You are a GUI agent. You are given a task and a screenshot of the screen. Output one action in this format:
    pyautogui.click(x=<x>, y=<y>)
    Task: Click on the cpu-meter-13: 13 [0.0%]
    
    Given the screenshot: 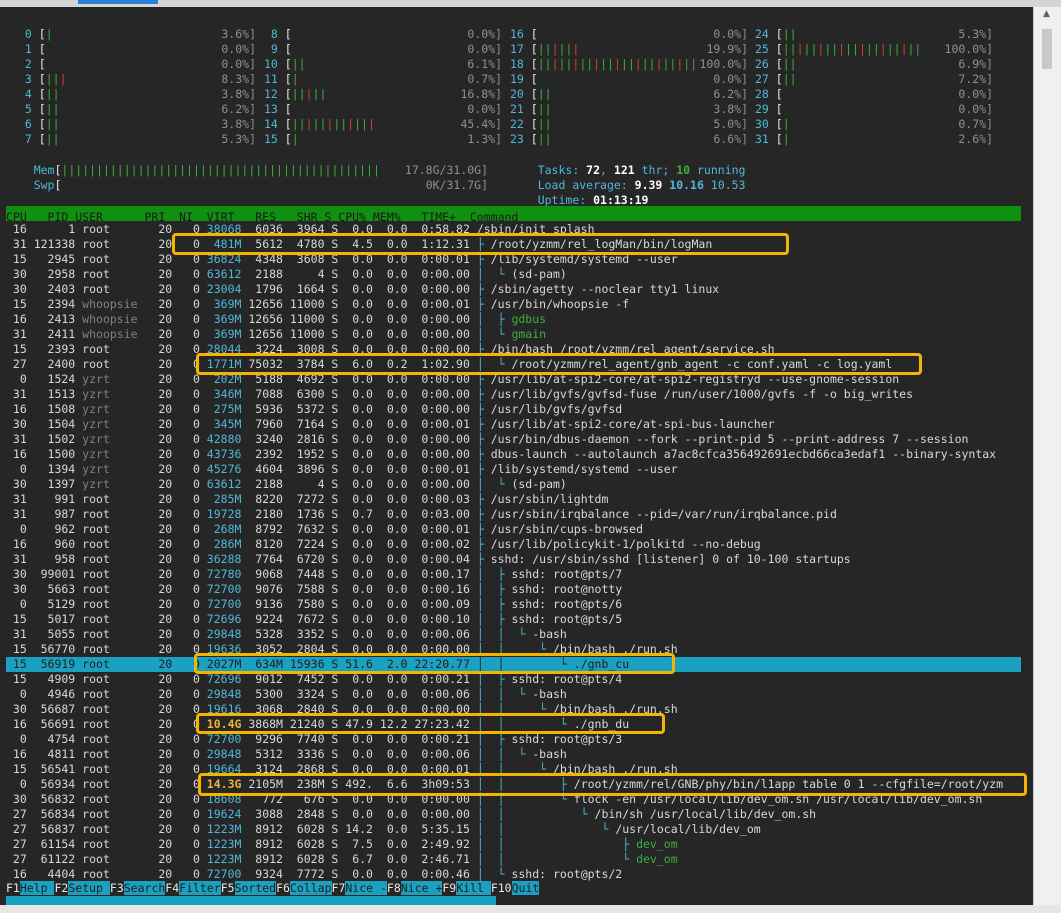 What is the action you would take?
    pyautogui.click(x=383, y=109)
    